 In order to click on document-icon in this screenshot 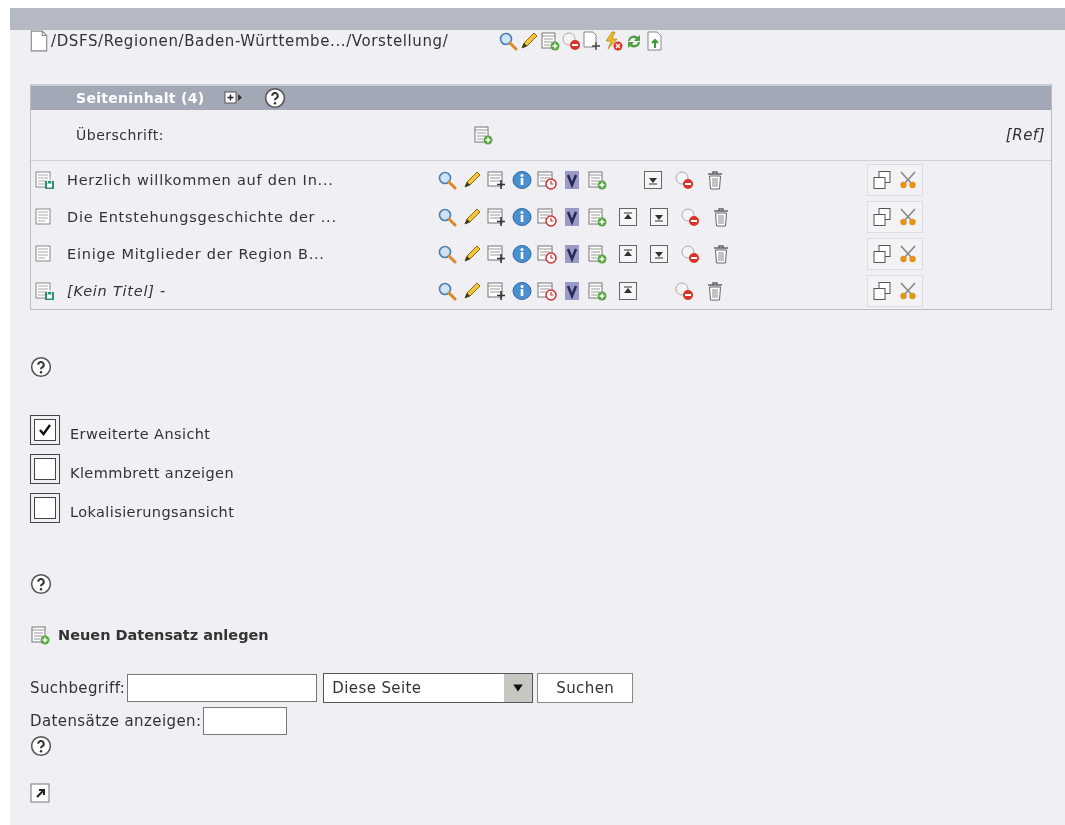, I will do `click(39, 41)`.